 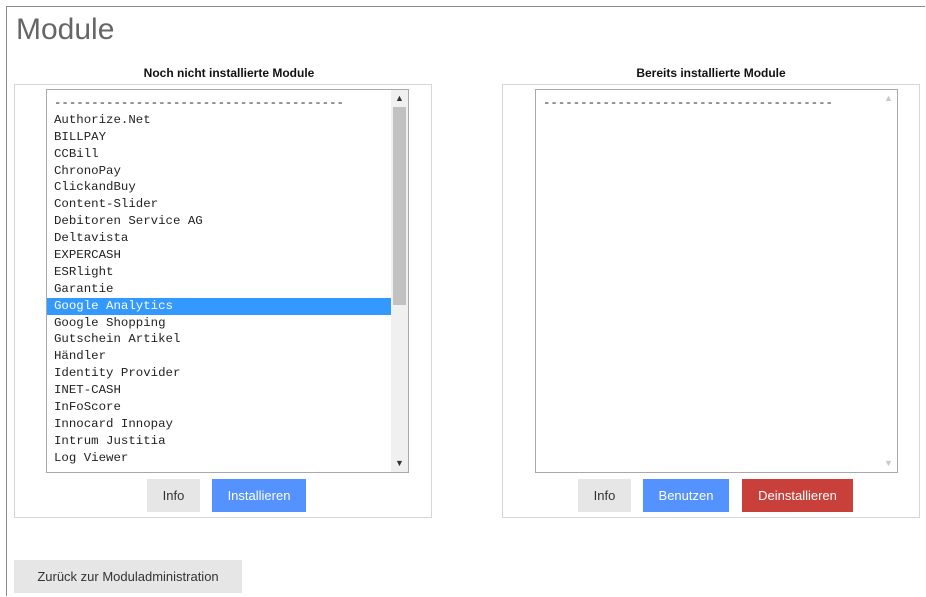 What do you see at coordinates (220, 103) in the screenshot?
I see `available-list-item: ---------------------------------------` at bounding box center [220, 103].